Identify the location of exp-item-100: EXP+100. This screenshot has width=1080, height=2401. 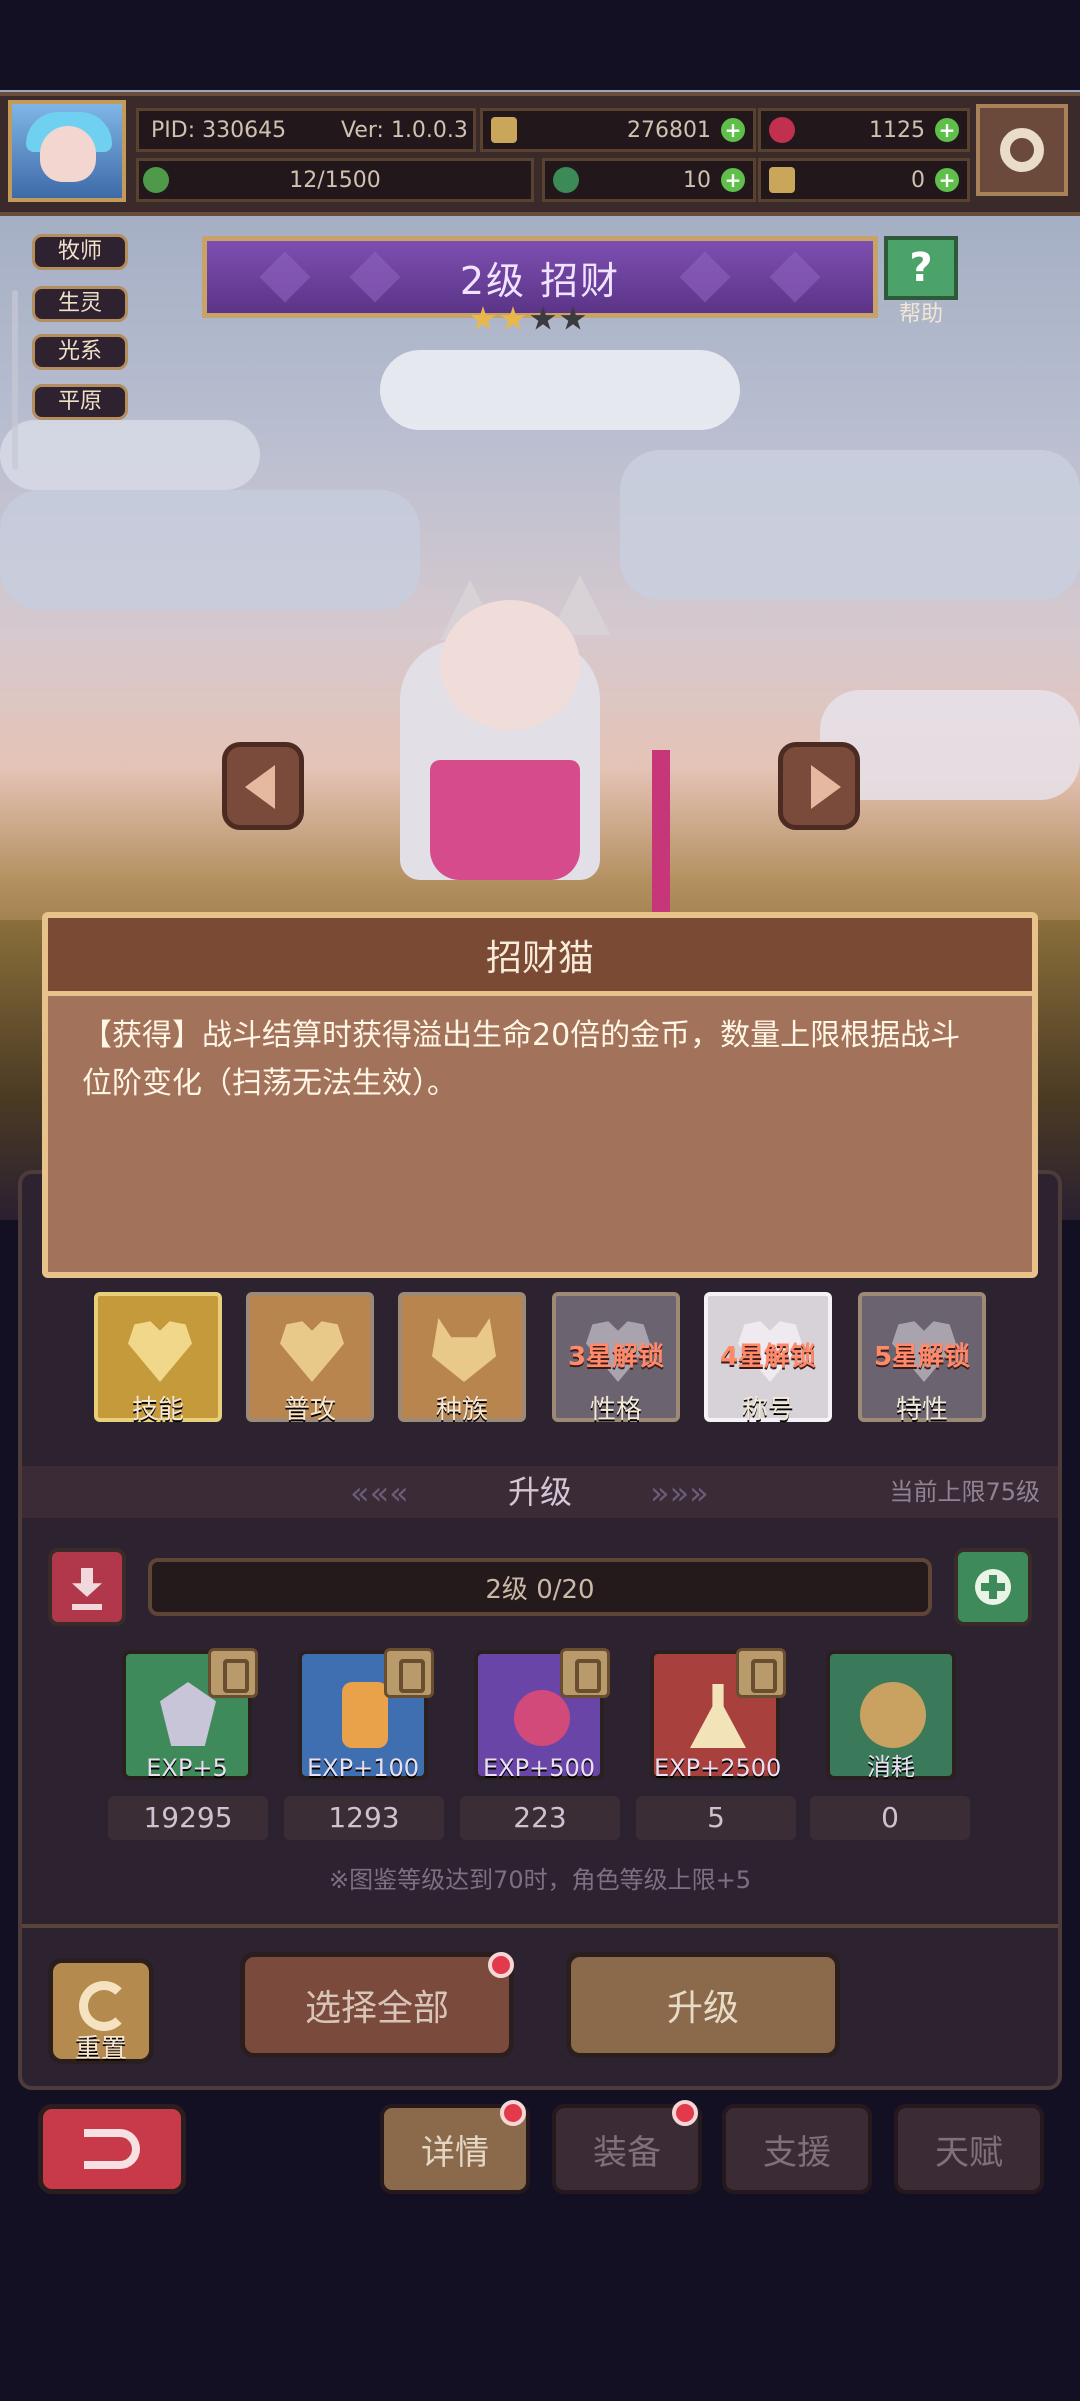
(366, 1715).